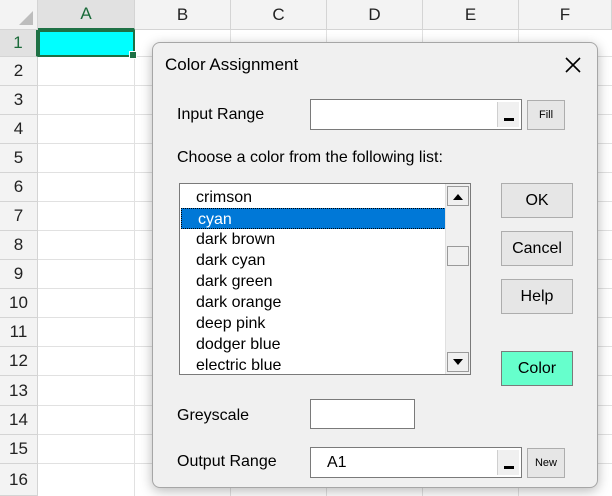  Describe the element at coordinates (19, 187) in the screenshot. I see `row-header-6: 6` at that location.